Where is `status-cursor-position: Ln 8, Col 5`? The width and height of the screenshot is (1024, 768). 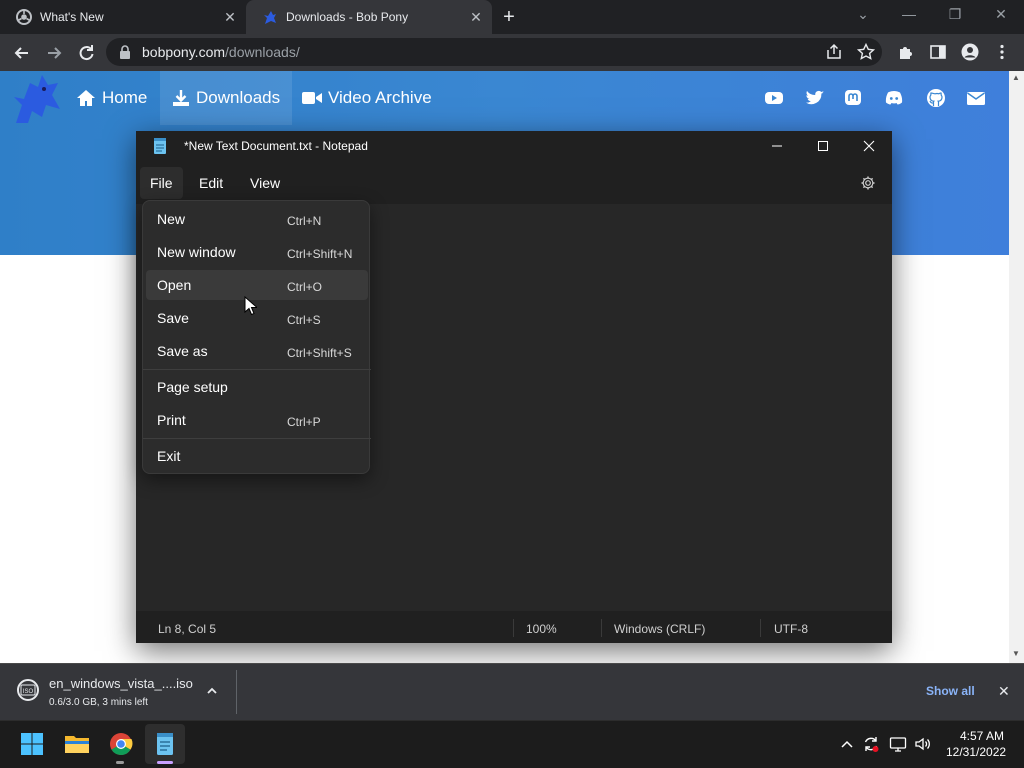 status-cursor-position: Ln 8, Col 5 is located at coordinates (187, 629).